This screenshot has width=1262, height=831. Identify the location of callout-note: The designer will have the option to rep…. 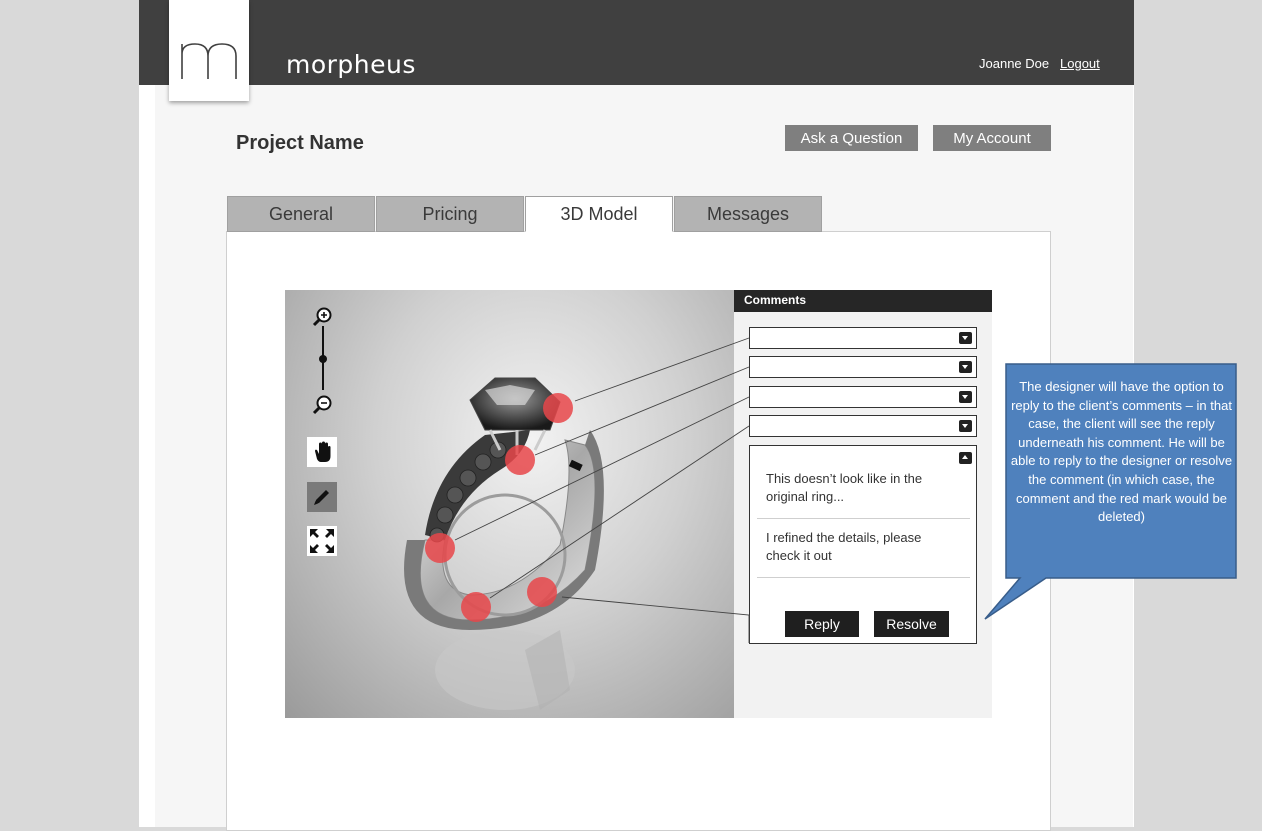
(1121, 452).